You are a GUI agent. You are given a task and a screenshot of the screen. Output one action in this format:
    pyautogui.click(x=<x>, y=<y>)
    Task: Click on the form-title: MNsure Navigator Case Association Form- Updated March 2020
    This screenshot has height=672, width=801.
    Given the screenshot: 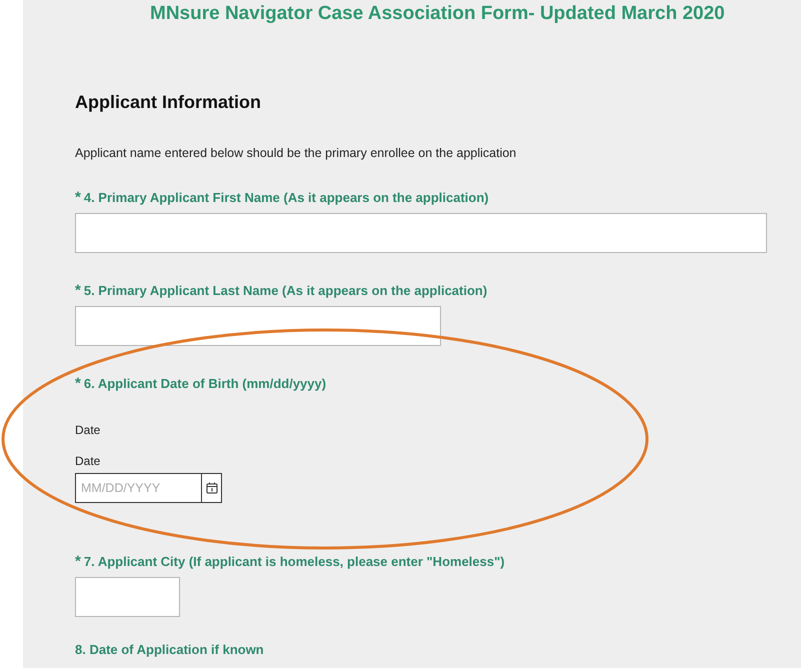 What is the action you would take?
    pyautogui.click(x=438, y=13)
    